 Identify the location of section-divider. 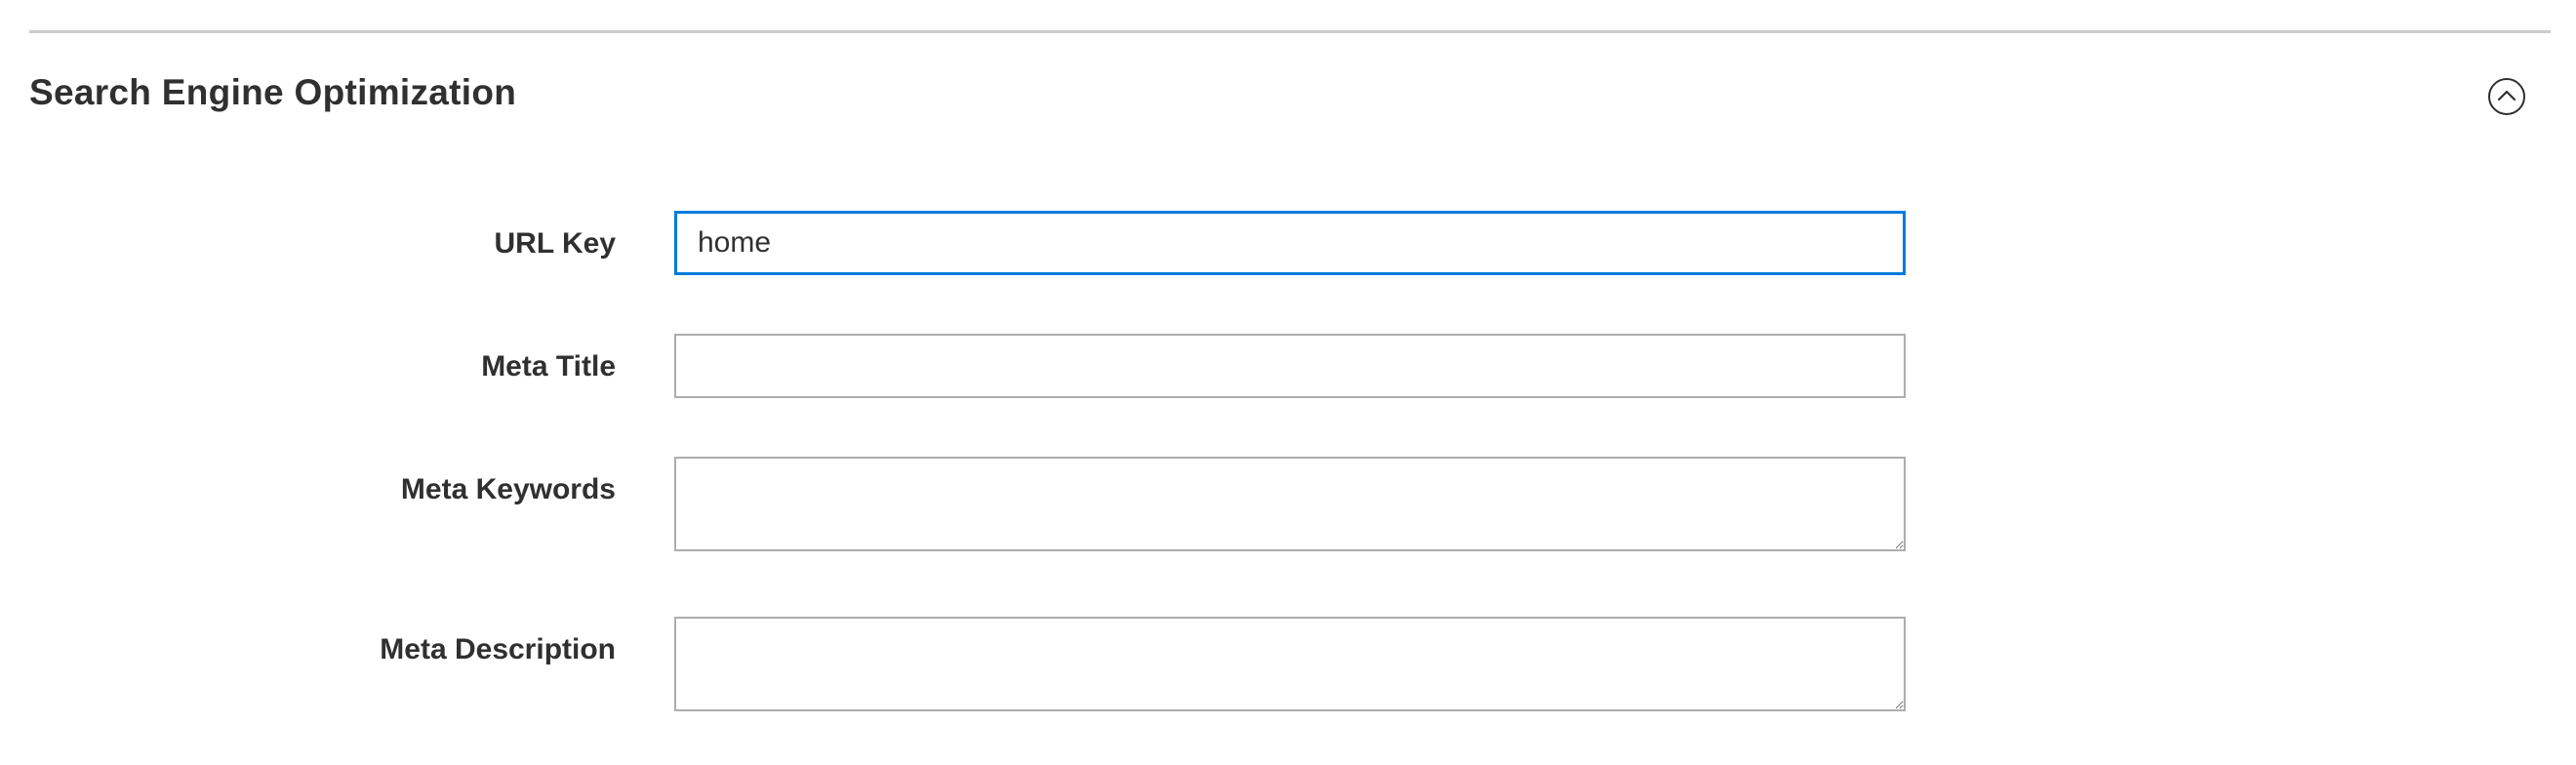
(1290, 31).